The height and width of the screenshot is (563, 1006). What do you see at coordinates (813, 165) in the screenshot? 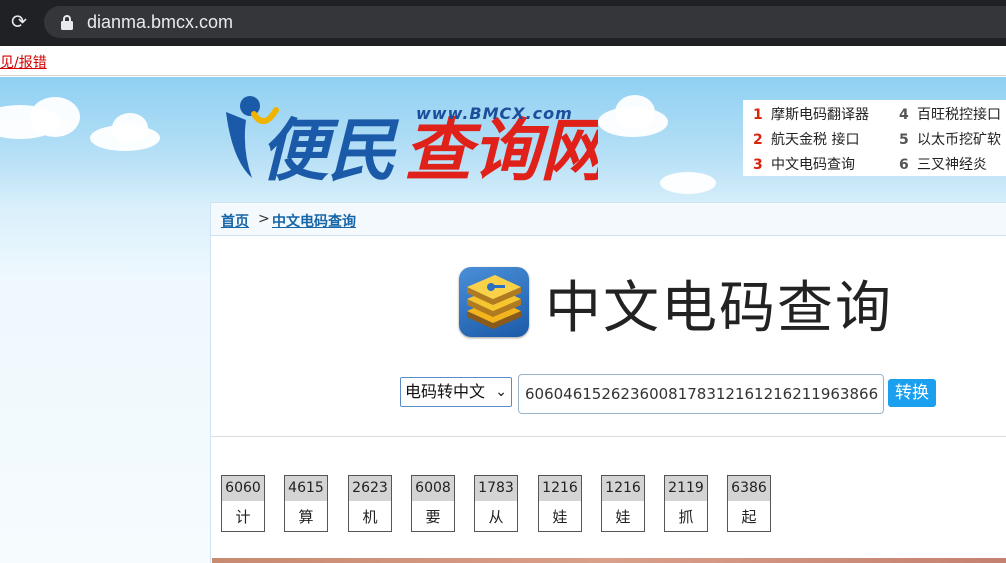
I see `hot-link-label: 中文电码查询` at bounding box center [813, 165].